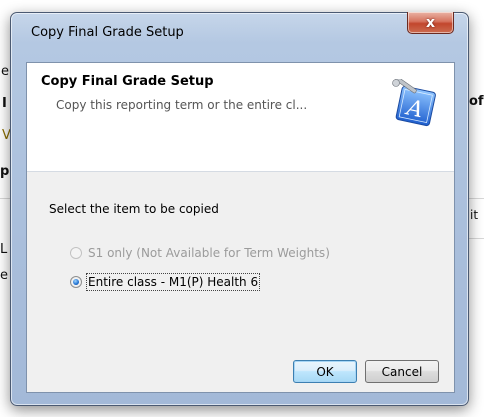  What do you see at coordinates (209, 253) in the screenshot?
I see `option-label: S1 only (Not Available for Term Weights)` at bounding box center [209, 253].